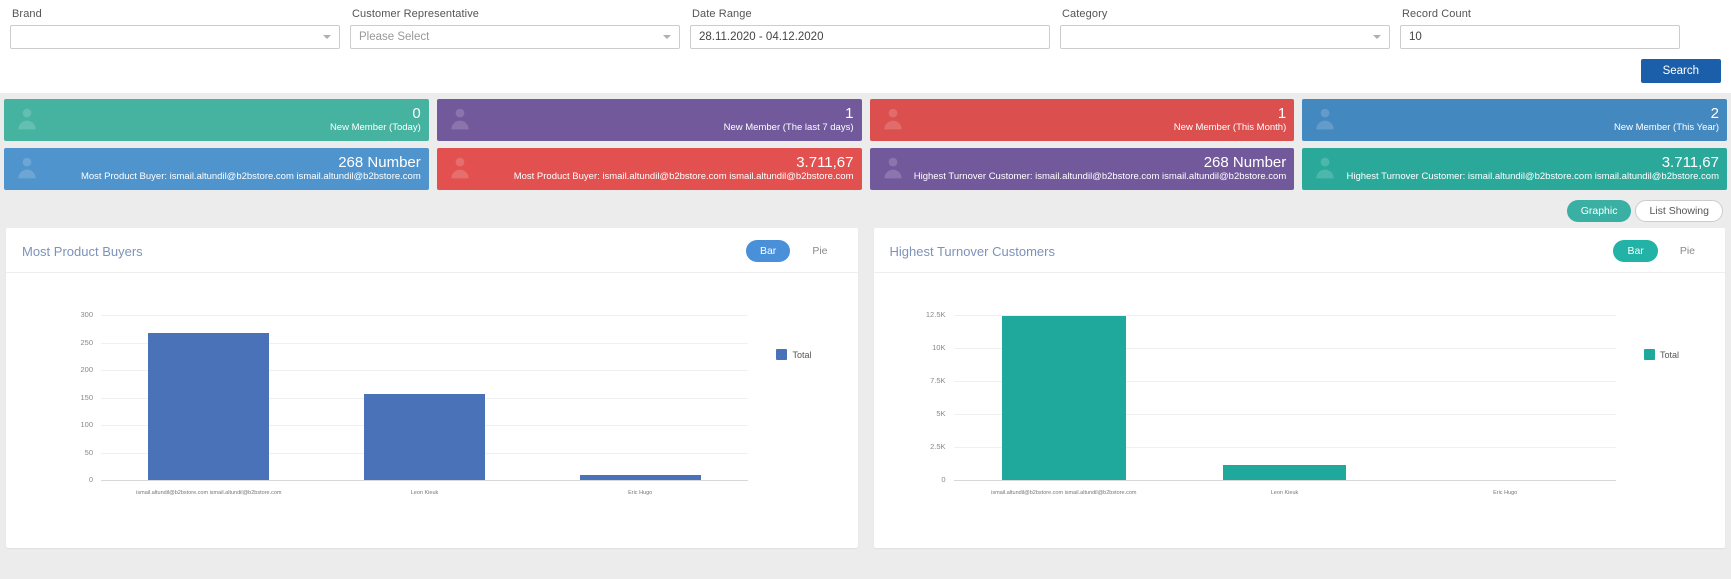 The height and width of the screenshot is (579, 1731). What do you see at coordinates (1514, 120) in the screenshot?
I see `stat-card: 2 New Member (This Year)` at bounding box center [1514, 120].